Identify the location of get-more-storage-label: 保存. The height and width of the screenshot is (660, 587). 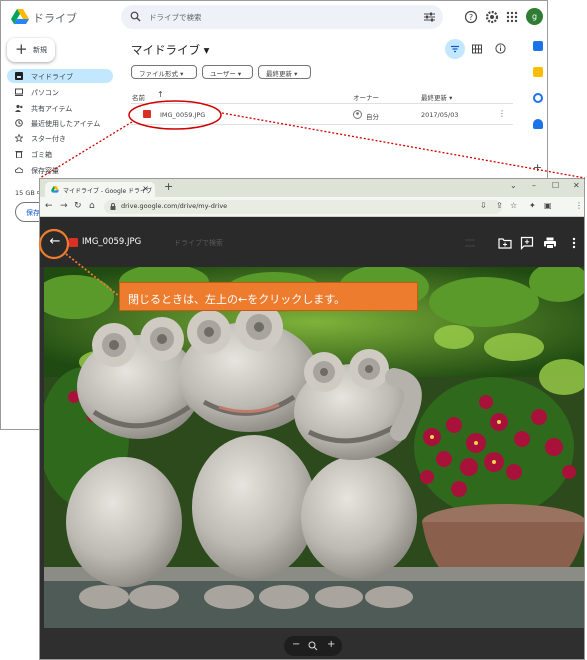
(33, 213).